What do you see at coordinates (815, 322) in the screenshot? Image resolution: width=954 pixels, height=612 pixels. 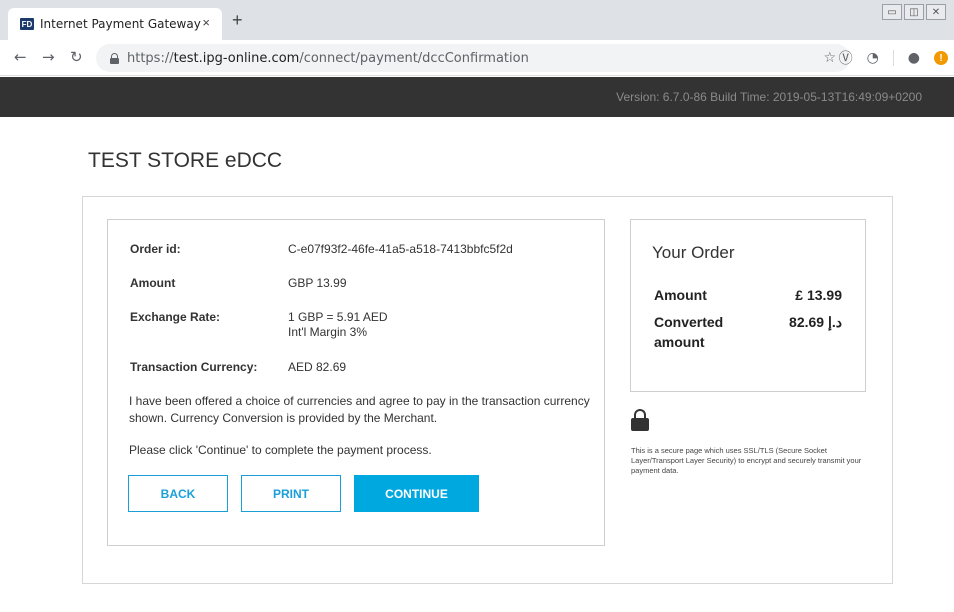 I see `converted-amount-value: 82.69 د.إ` at bounding box center [815, 322].